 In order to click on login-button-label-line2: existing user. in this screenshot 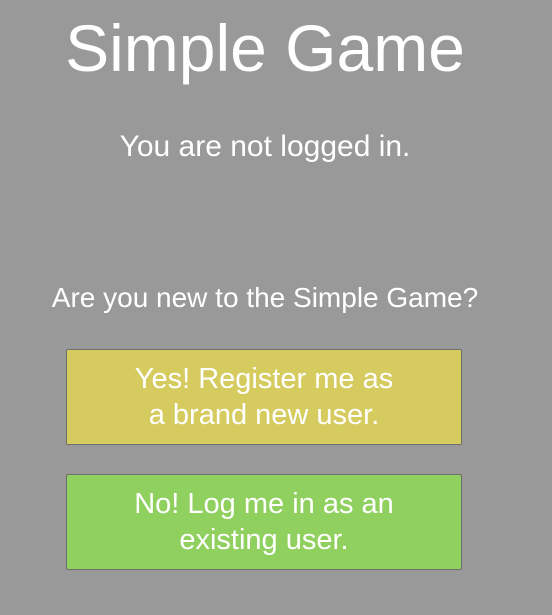, I will do `click(264, 540)`.